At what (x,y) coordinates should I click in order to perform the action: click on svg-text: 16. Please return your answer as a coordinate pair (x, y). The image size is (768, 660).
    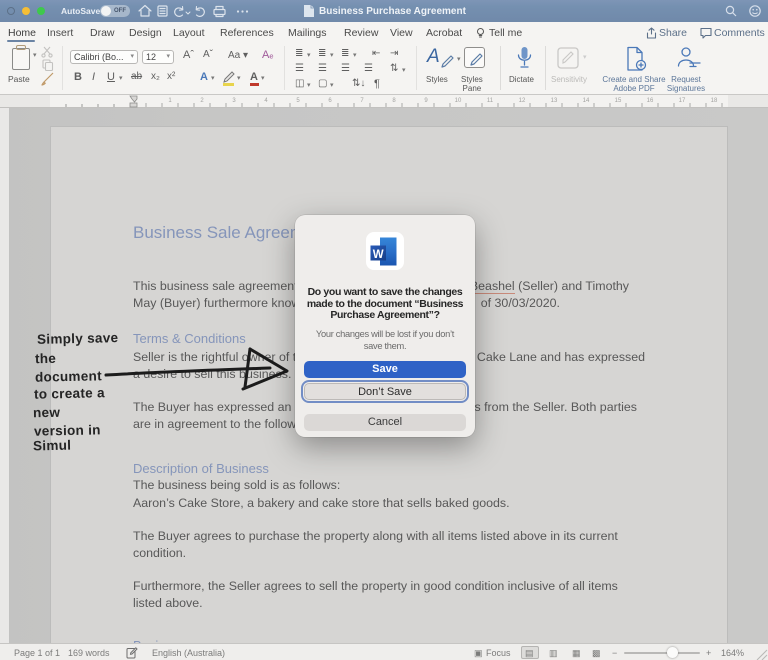
    Looking at the image, I should click on (650, 101).